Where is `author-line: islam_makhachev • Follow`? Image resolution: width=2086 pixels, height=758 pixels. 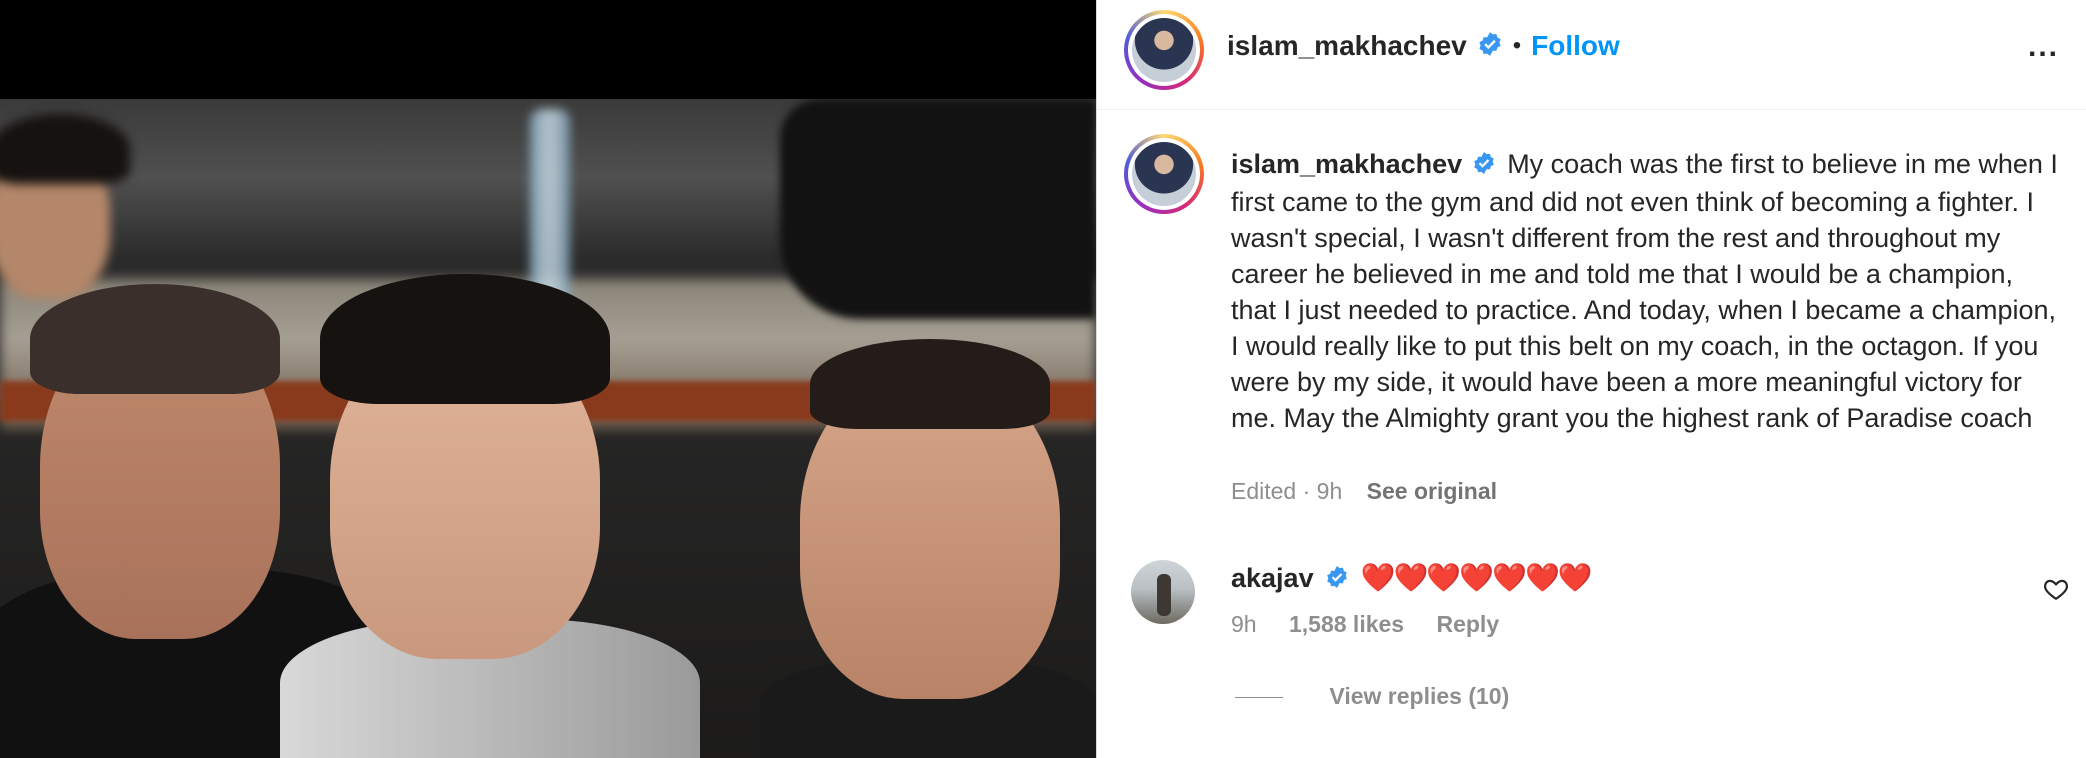 author-line: islam_makhachev • Follow is located at coordinates (1423, 46).